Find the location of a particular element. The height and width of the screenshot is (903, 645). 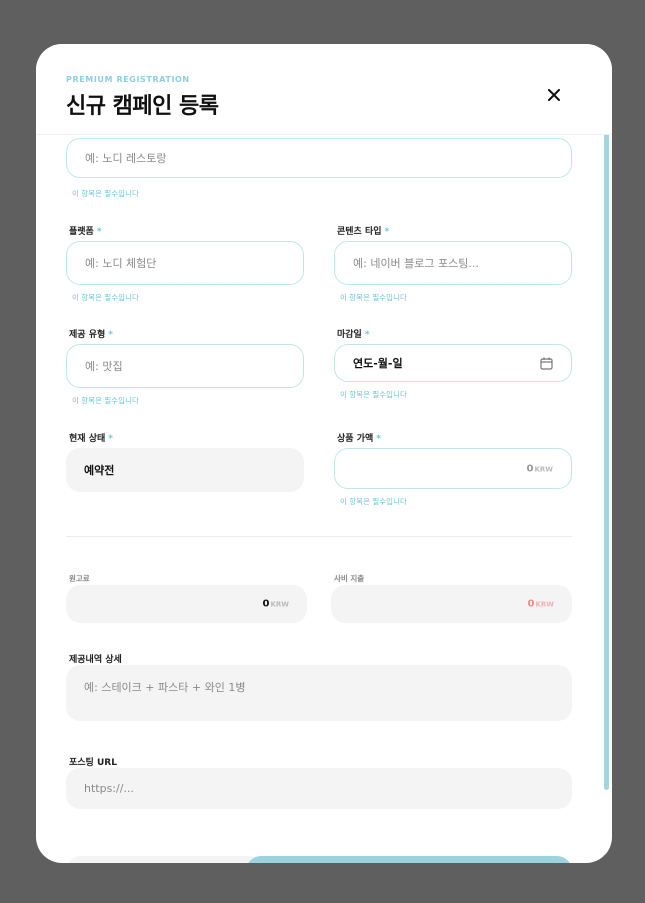

own-expense-suffix: 0 KRW is located at coordinates (540, 604).